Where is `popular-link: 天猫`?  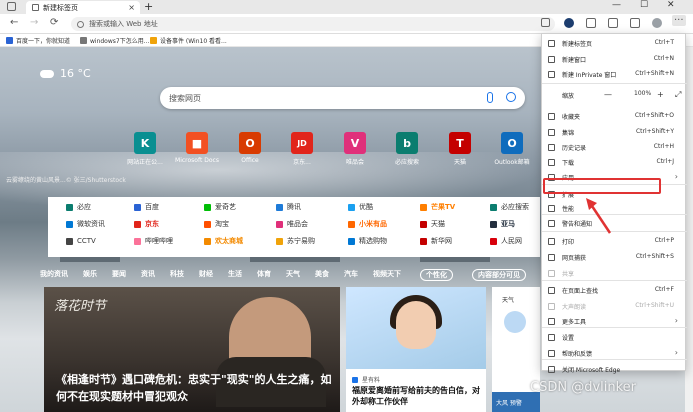
popular-link: 天猫 is located at coordinates (432, 224).